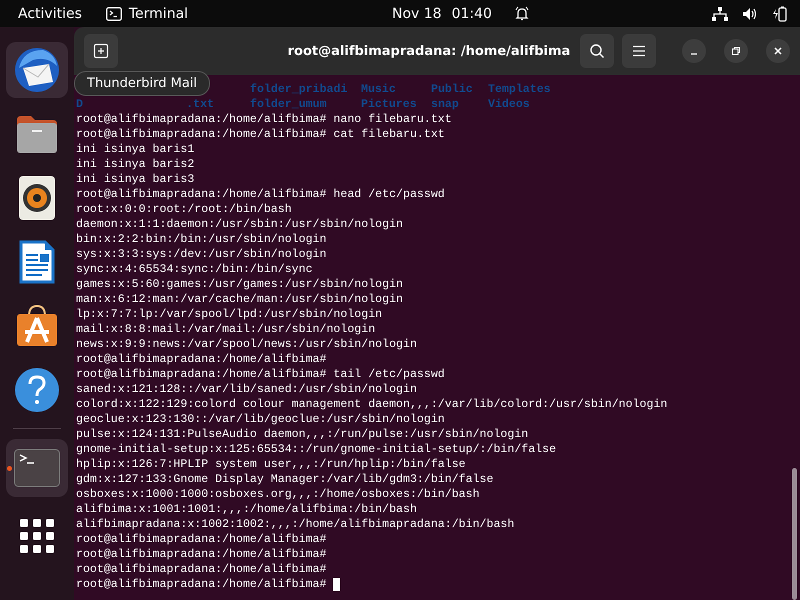 The height and width of the screenshot is (600, 800). Describe the element at coordinates (135, 149) in the screenshot. I see `terminal-line: ini isinya baris1` at that location.